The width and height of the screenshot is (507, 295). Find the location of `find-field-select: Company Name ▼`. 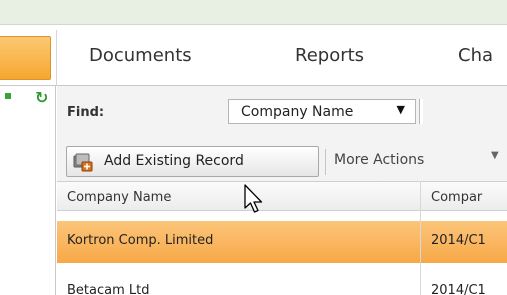

find-field-select: Company Name ▼ is located at coordinates (322, 111).